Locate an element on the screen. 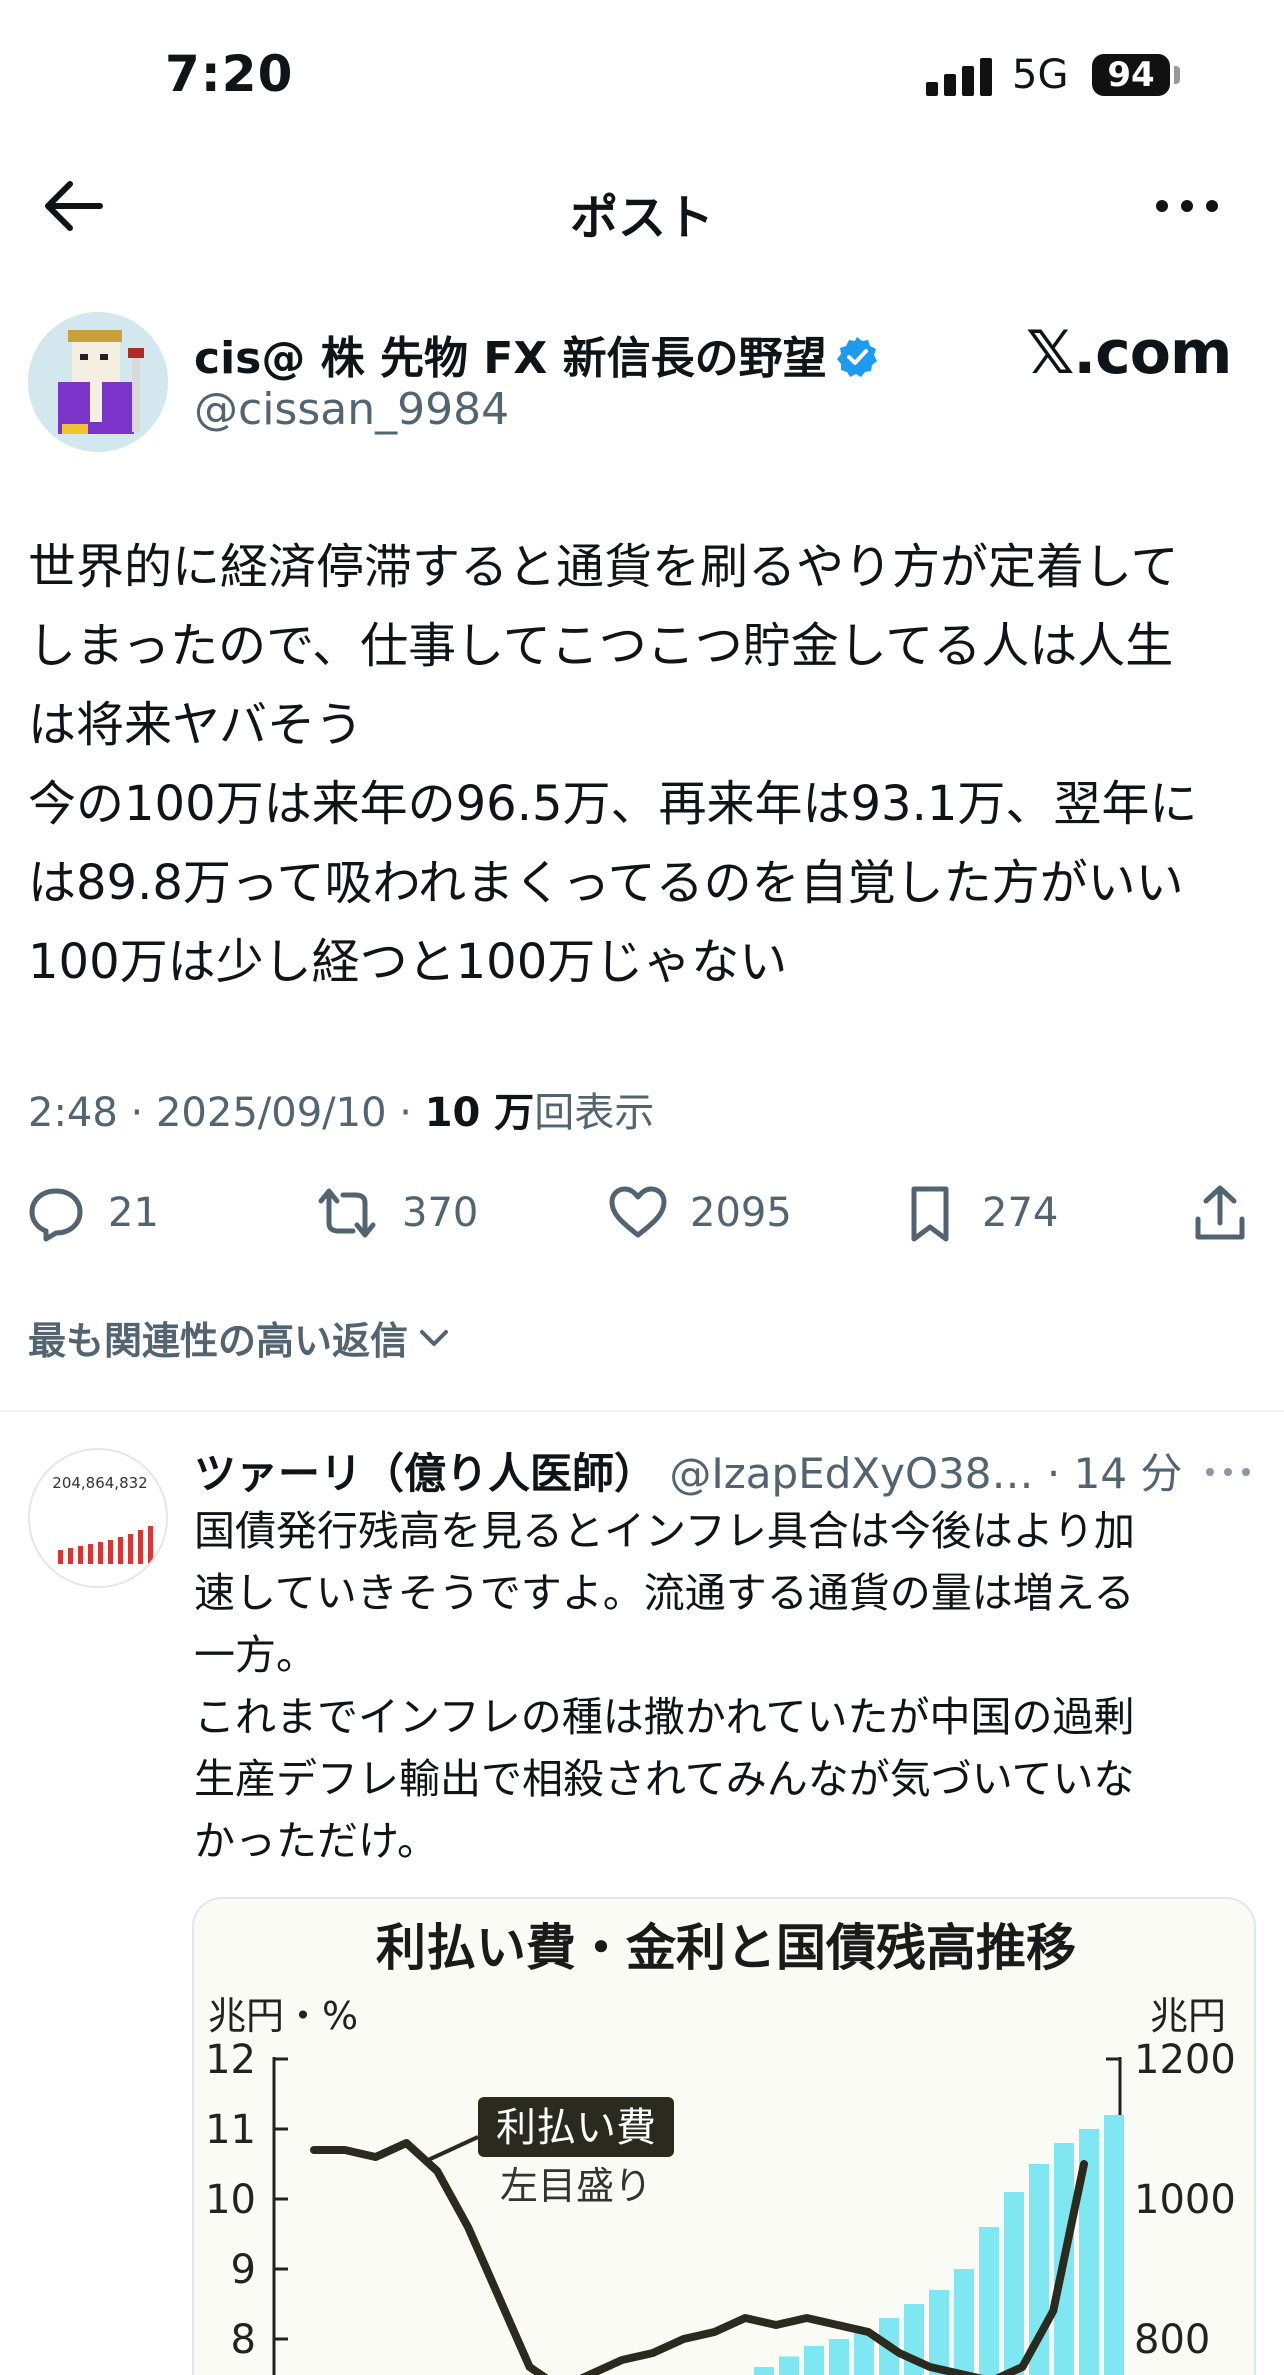  reply-button: 21 is located at coordinates (92, 1213).